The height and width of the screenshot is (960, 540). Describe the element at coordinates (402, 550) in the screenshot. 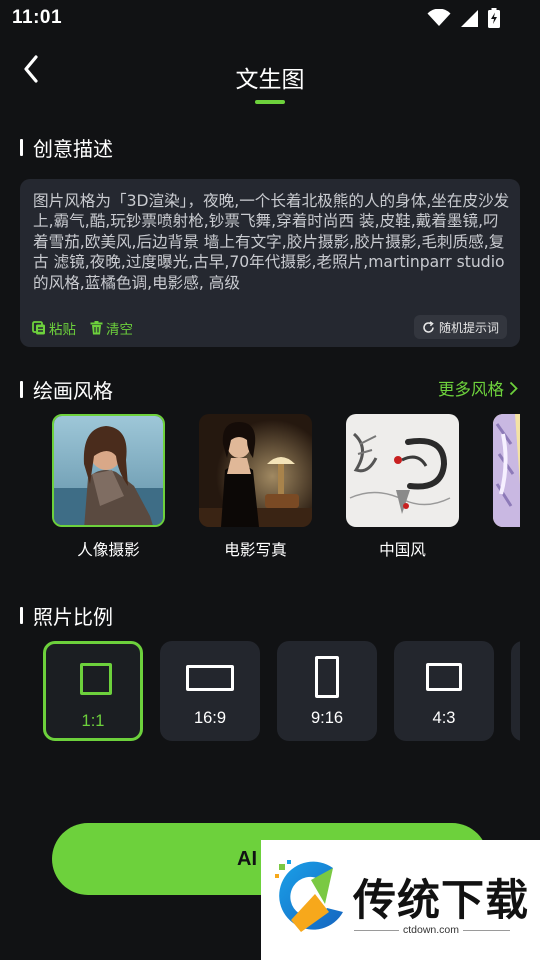

I see `style-label: 中国风` at that location.